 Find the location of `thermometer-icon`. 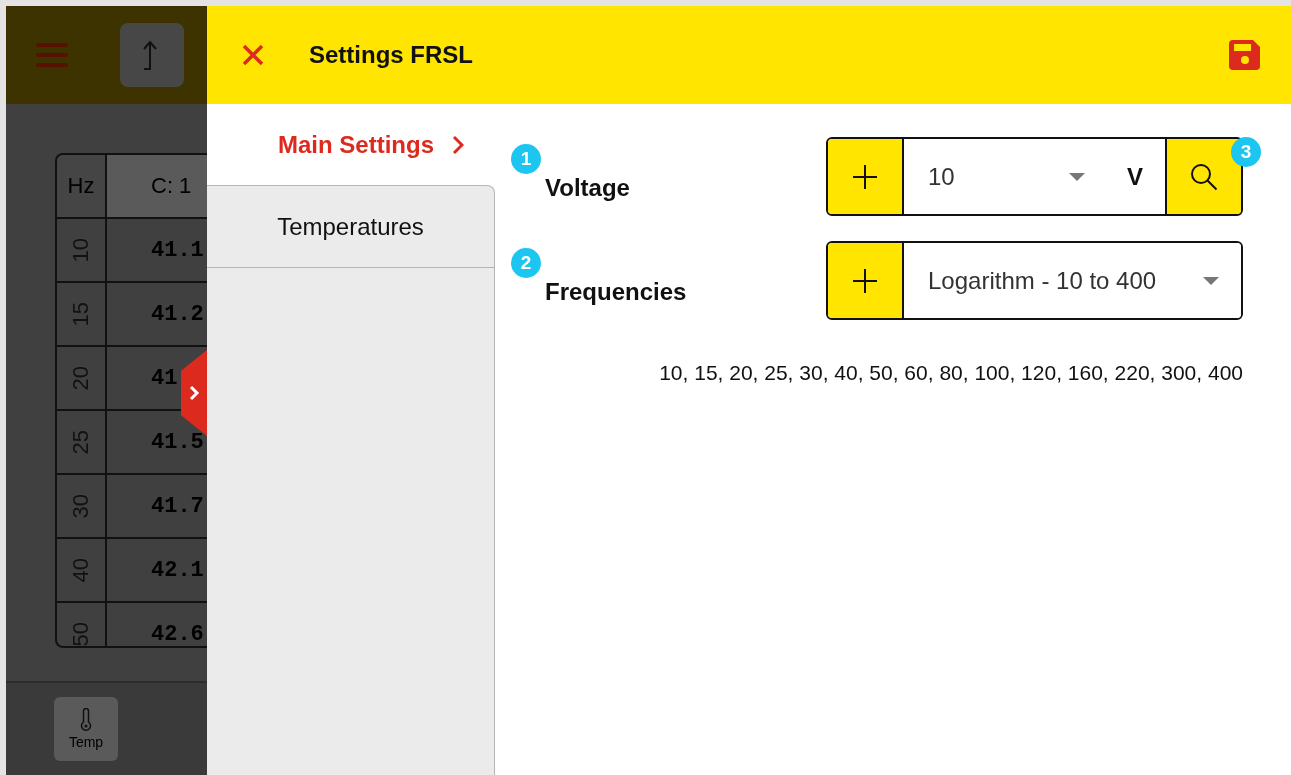

thermometer-icon is located at coordinates (86, 720).